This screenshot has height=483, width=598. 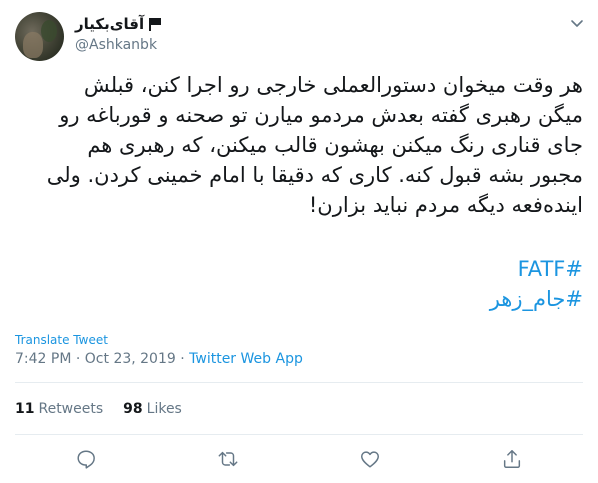 What do you see at coordinates (299, 460) in the screenshot?
I see `tweet-actions` at bounding box center [299, 460].